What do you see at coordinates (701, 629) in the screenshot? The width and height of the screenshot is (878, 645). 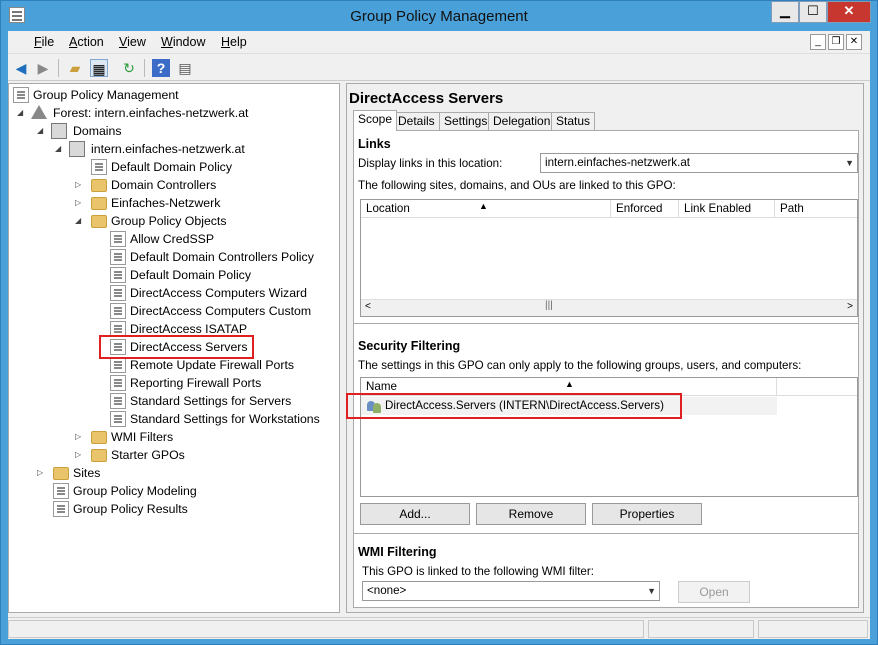 I see `status-cell` at bounding box center [701, 629].